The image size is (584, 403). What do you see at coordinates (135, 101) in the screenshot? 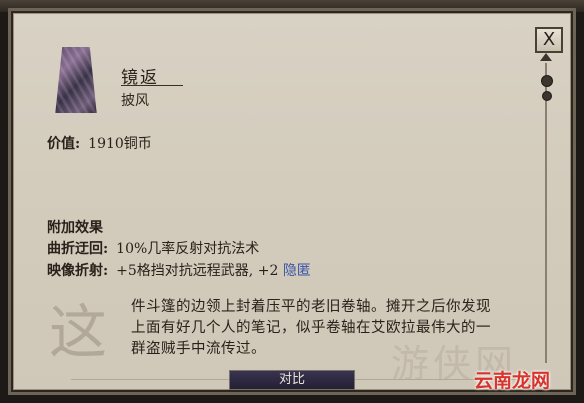
I see `item-type: 披风` at bounding box center [135, 101].